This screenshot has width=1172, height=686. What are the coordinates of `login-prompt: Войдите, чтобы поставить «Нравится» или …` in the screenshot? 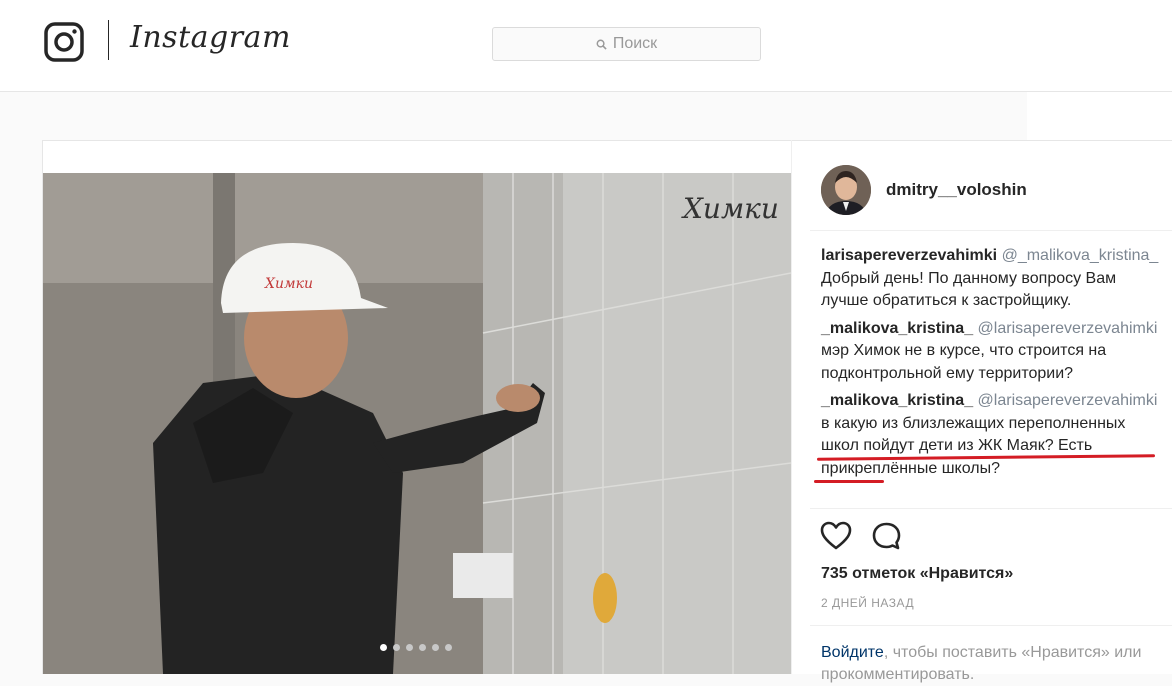 It's located at (991, 664).